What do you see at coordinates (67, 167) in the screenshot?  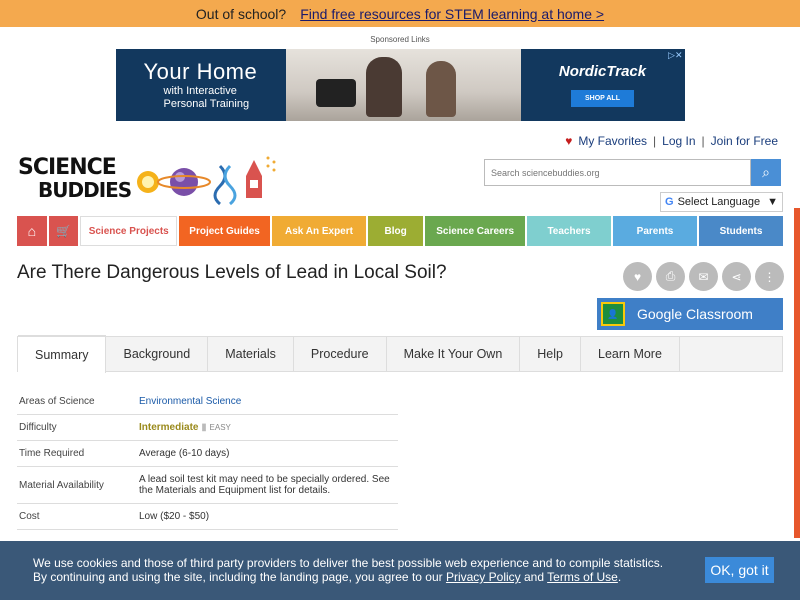 I see `logo-text-science: SCIENCE` at bounding box center [67, 167].